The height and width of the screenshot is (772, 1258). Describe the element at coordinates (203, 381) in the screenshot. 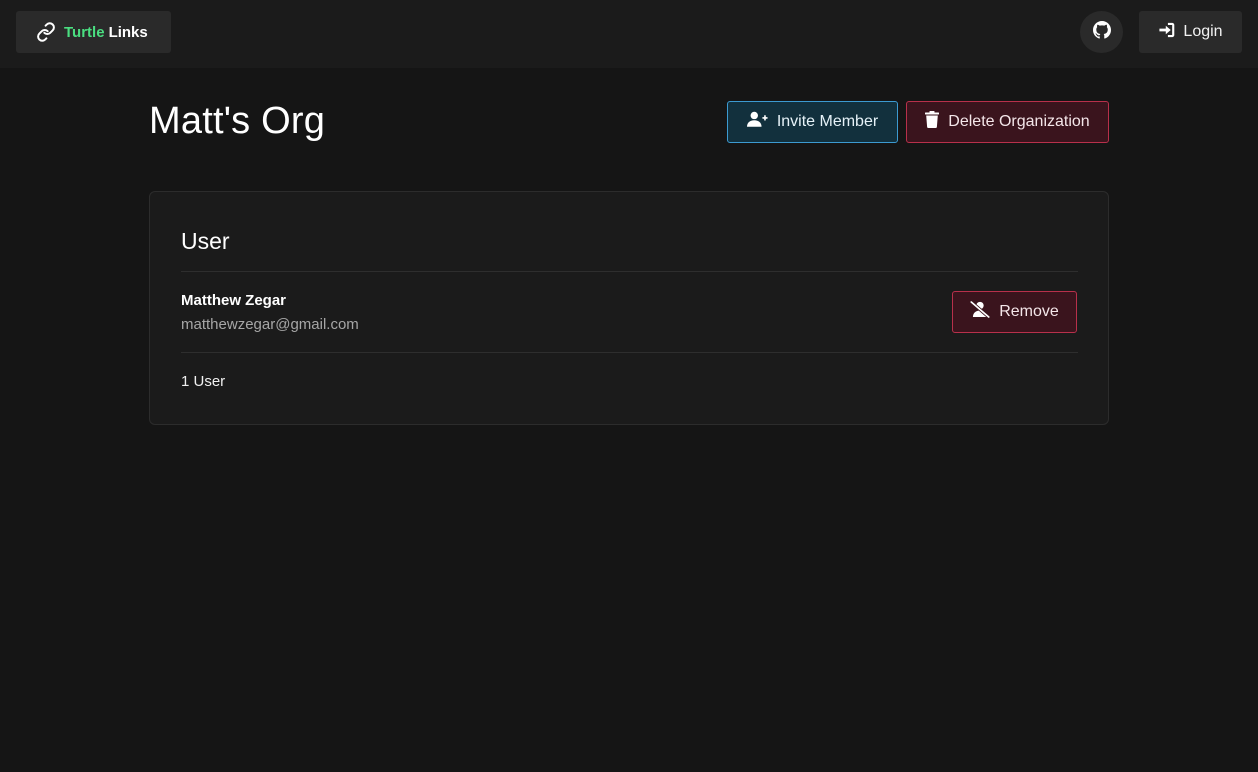

I see `user-count: 1 User` at that location.